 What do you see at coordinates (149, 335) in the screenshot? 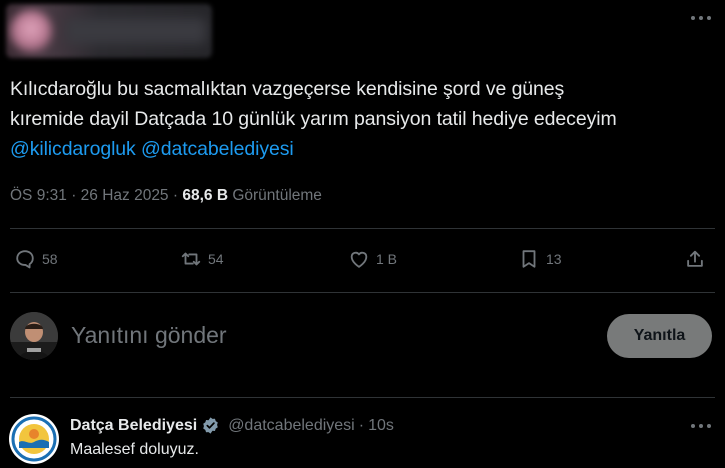
I see `reply-input: Yanıtını gönder` at bounding box center [149, 335].